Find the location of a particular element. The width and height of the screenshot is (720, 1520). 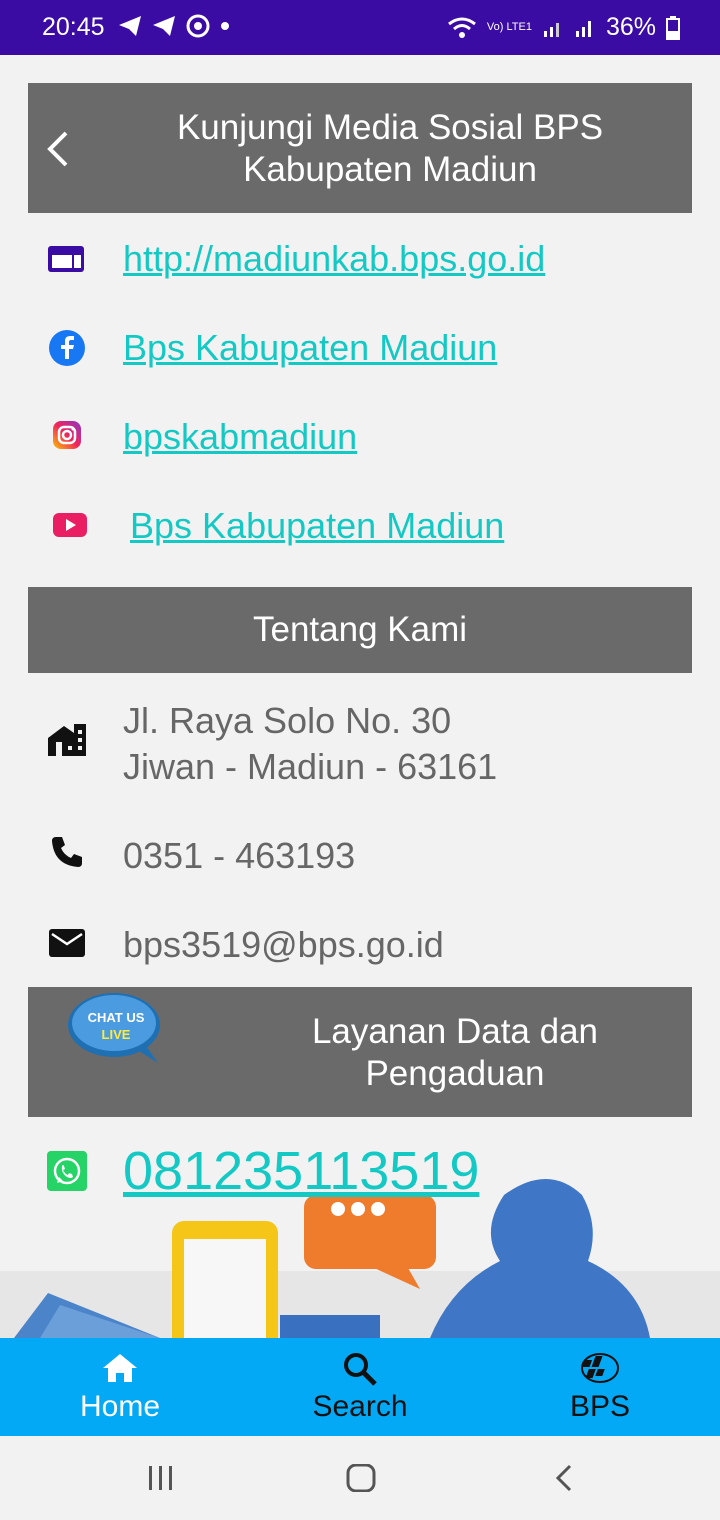

nav-home-label: Home is located at coordinates (120, 1406).